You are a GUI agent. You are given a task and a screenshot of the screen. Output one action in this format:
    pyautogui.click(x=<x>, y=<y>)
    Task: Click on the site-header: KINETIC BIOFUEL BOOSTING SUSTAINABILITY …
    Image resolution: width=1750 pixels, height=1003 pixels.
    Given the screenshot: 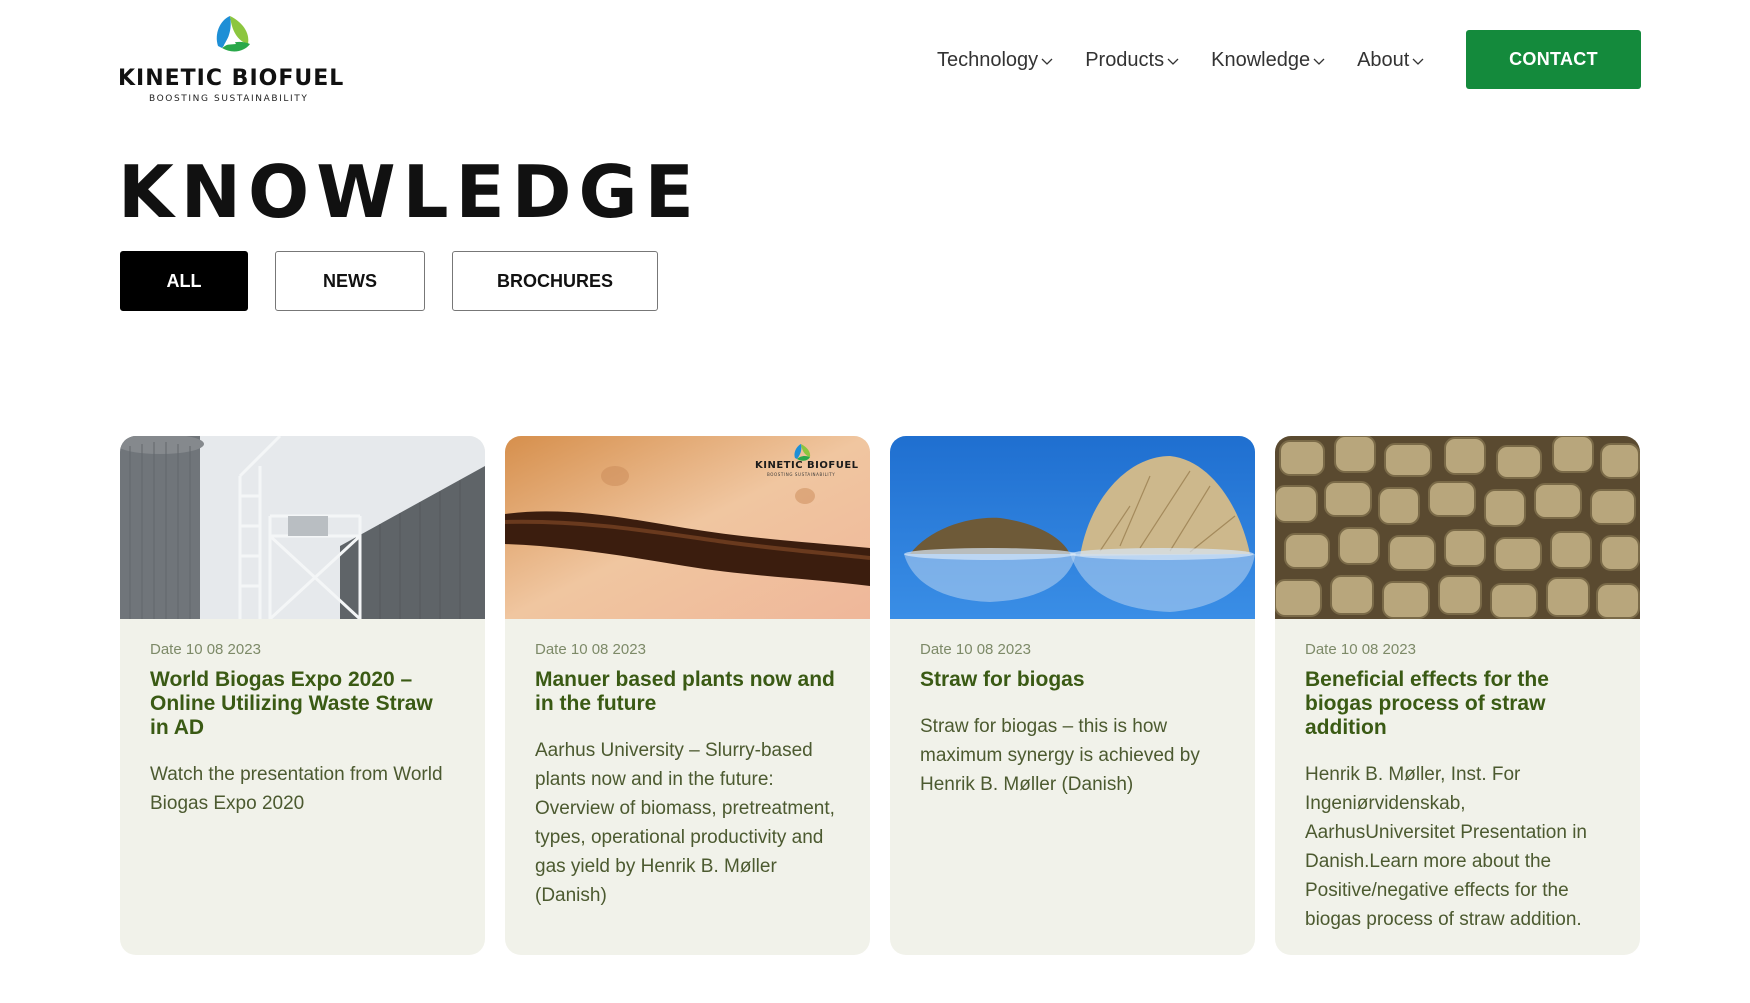 What is the action you would take?
    pyautogui.click(x=875, y=60)
    